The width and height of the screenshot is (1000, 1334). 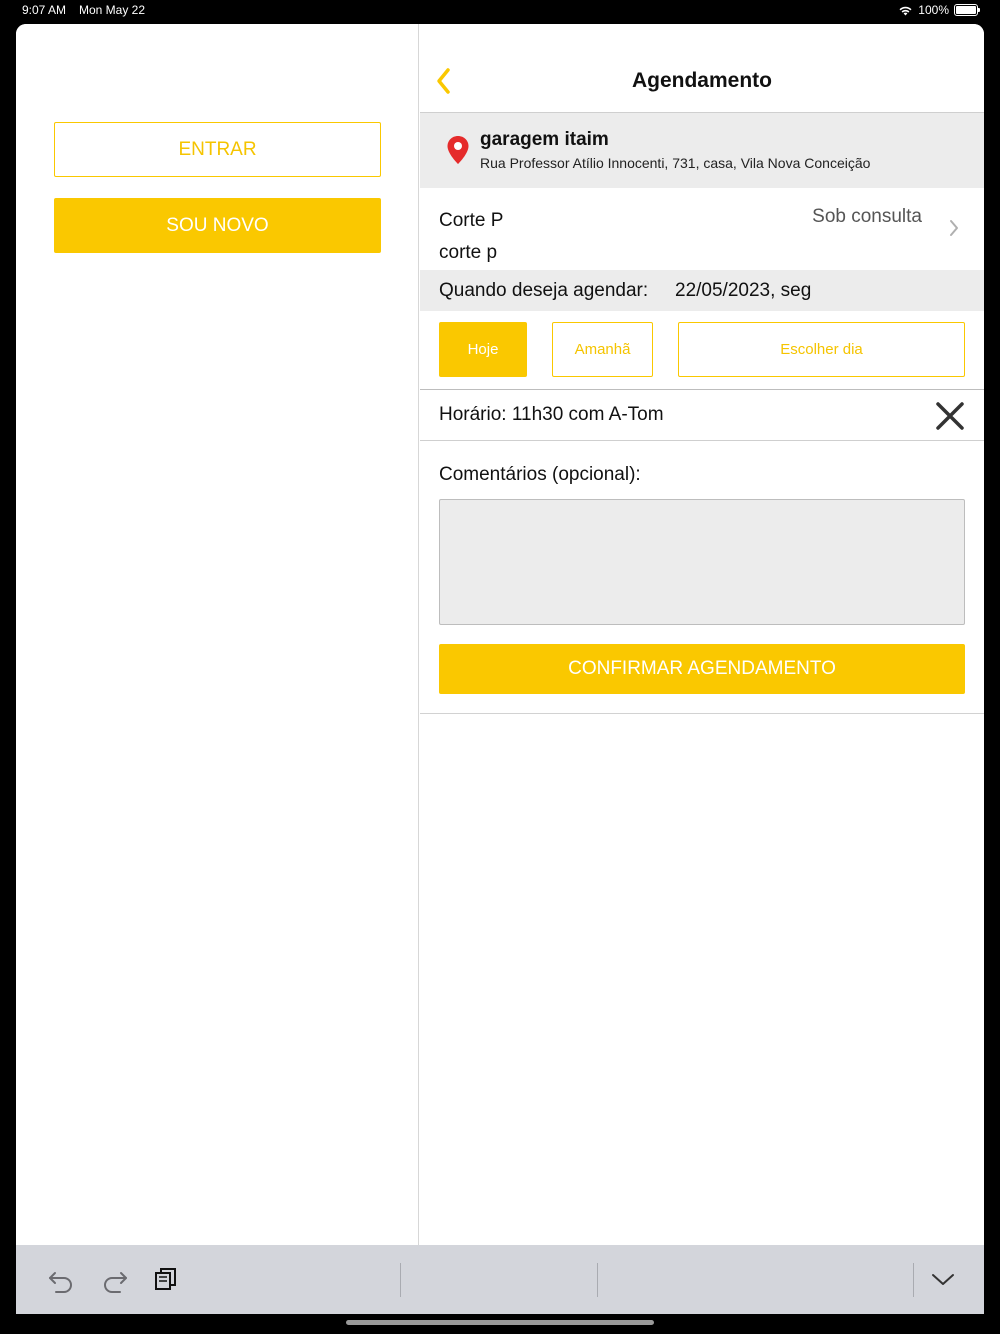 I want to click on date-value: 22/05/2023, seg, so click(x=743, y=290).